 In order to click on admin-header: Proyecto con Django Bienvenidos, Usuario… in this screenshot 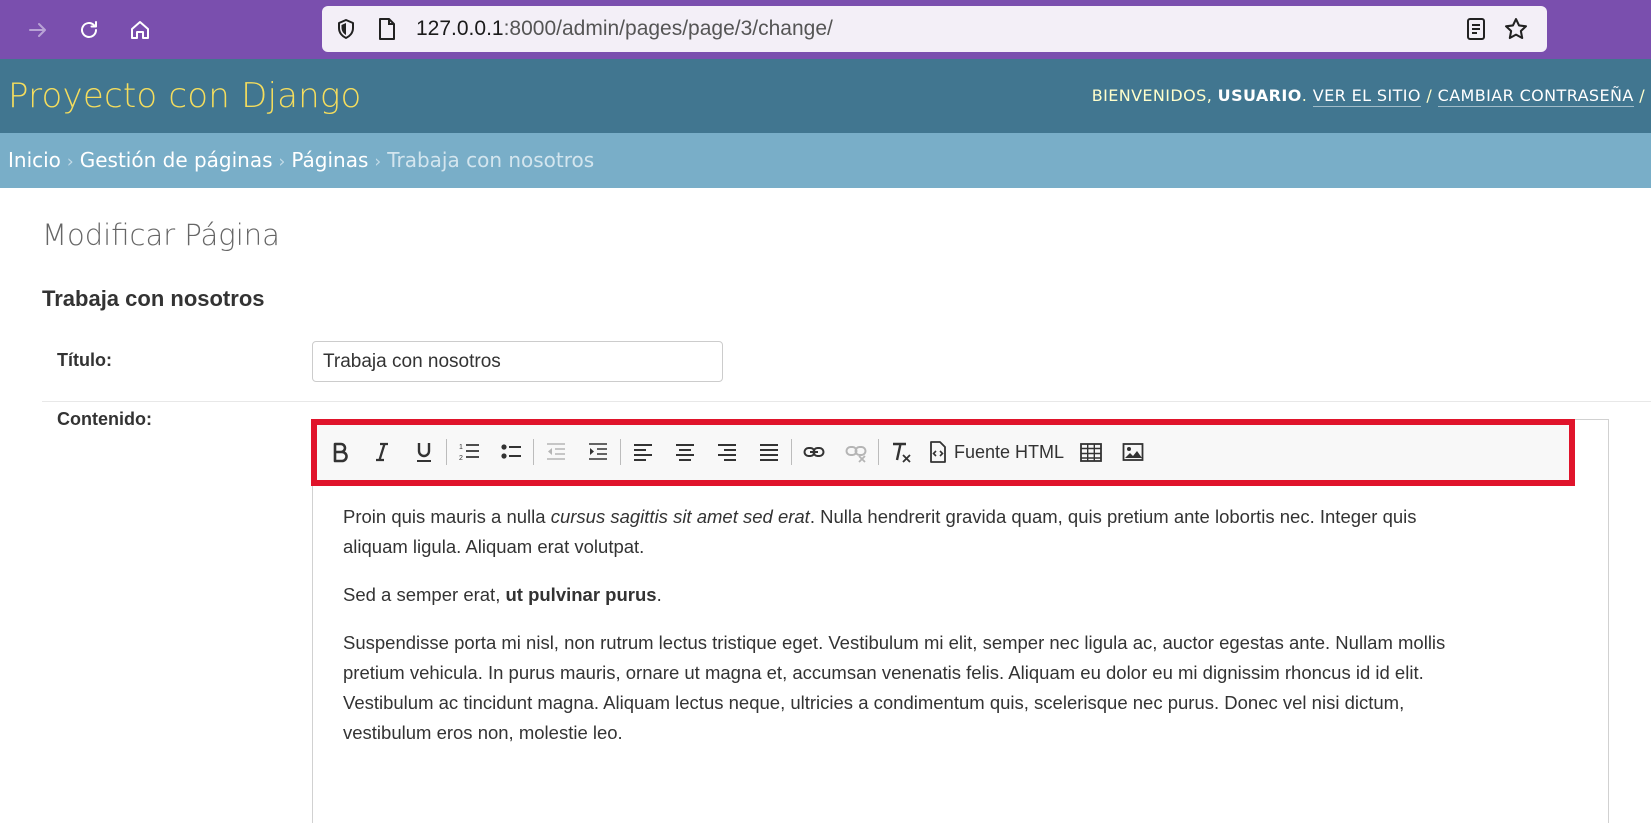, I will do `click(825, 96)`.